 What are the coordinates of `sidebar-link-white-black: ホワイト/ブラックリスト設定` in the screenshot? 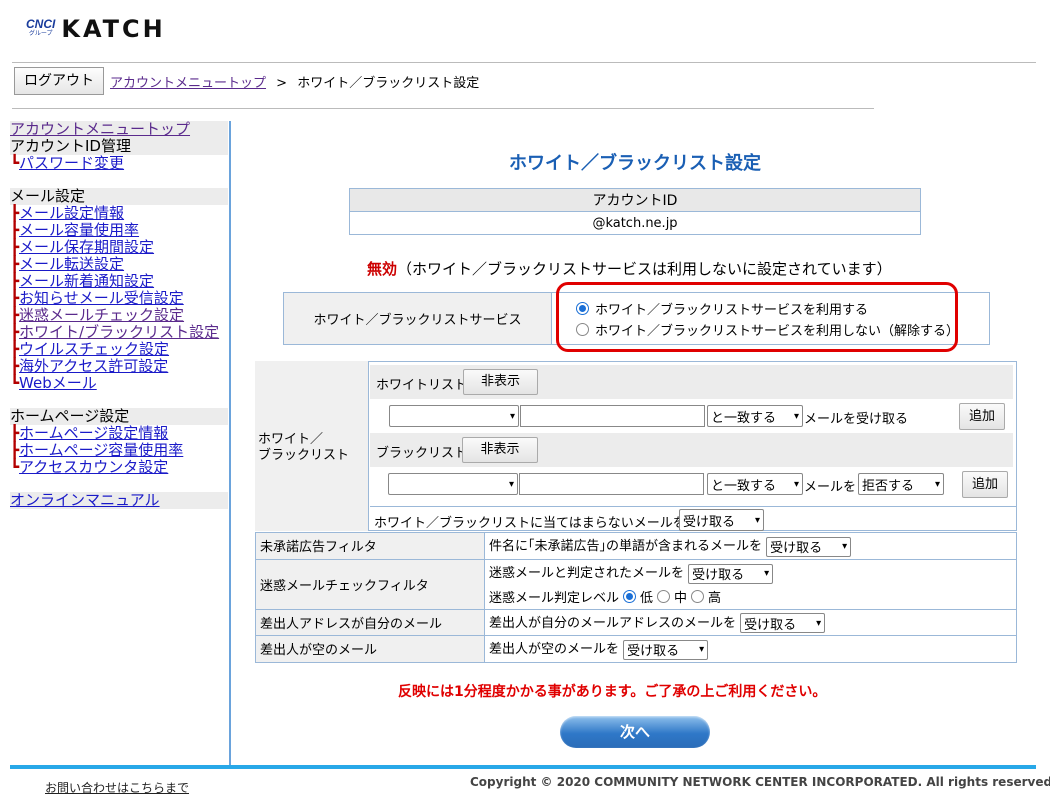 It's located at (119, 332).